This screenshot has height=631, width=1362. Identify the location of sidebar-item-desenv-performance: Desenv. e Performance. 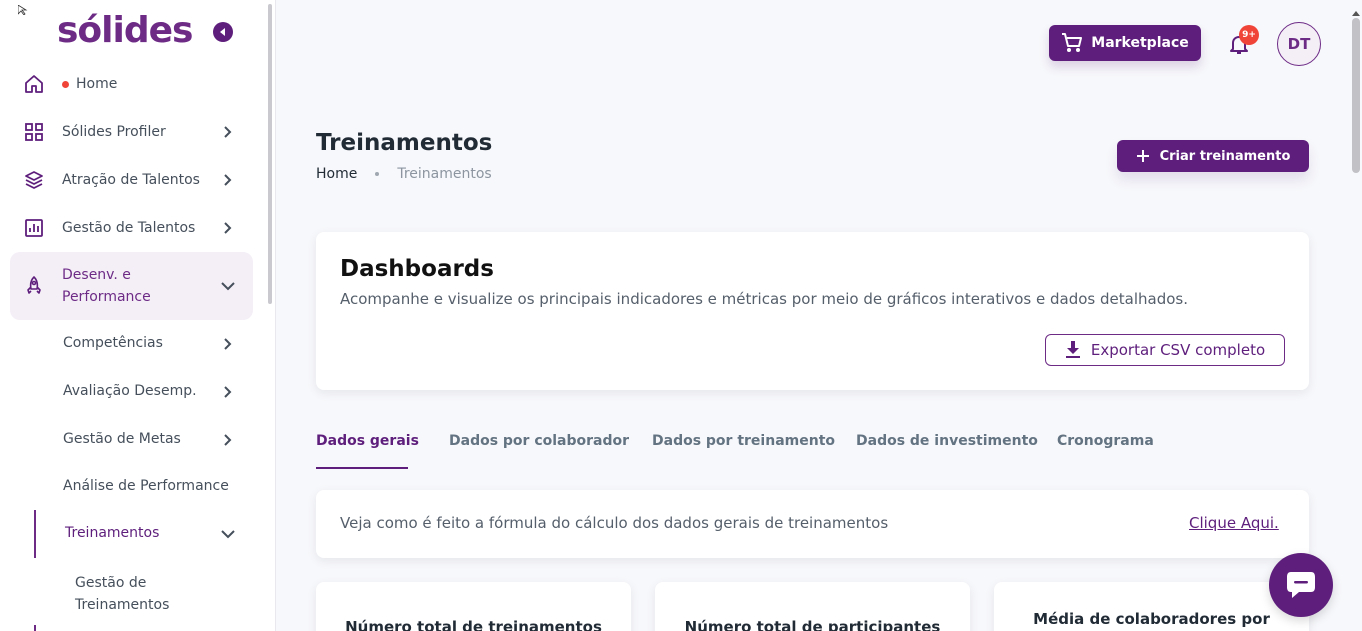
(131, 286).